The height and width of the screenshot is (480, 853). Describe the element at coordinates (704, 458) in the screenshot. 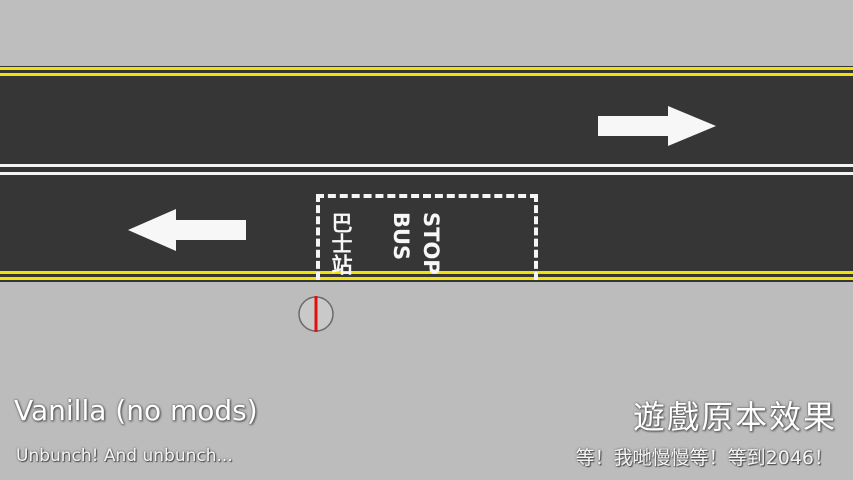

I see `caption-right-subtitle: 等！我哋慢慢等！等到2046！` at that location.